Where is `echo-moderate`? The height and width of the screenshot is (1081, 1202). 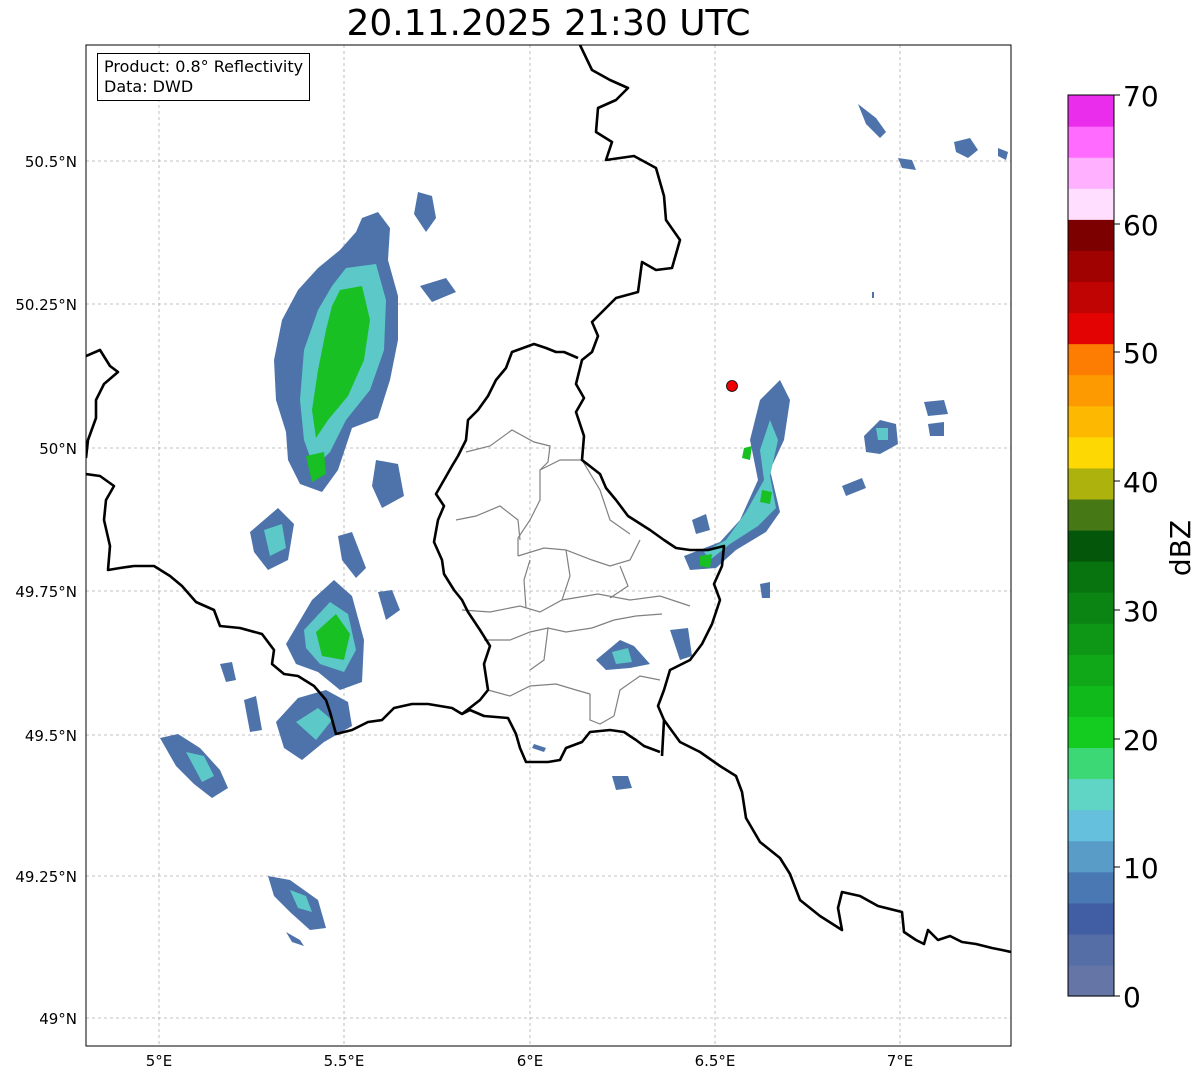
echo-moderate is located at coordinates (882, 434).